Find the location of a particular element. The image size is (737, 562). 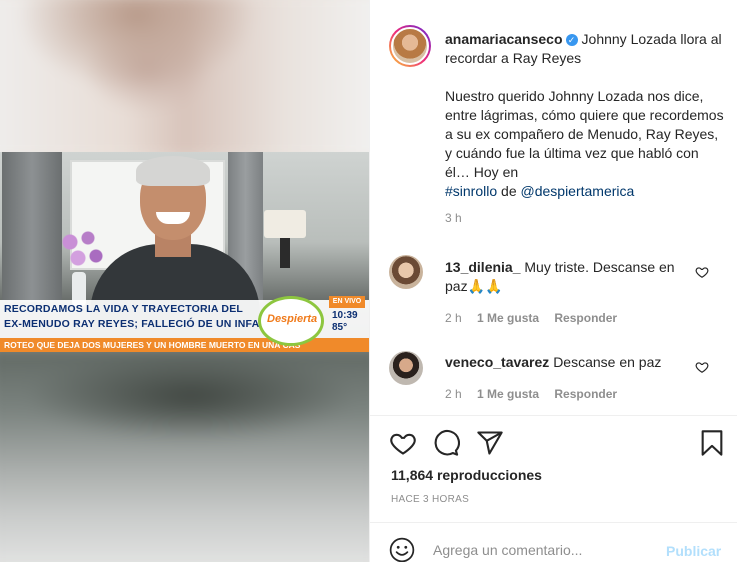

mention-link: @despiertamerica is located at coordinates (578, 191).